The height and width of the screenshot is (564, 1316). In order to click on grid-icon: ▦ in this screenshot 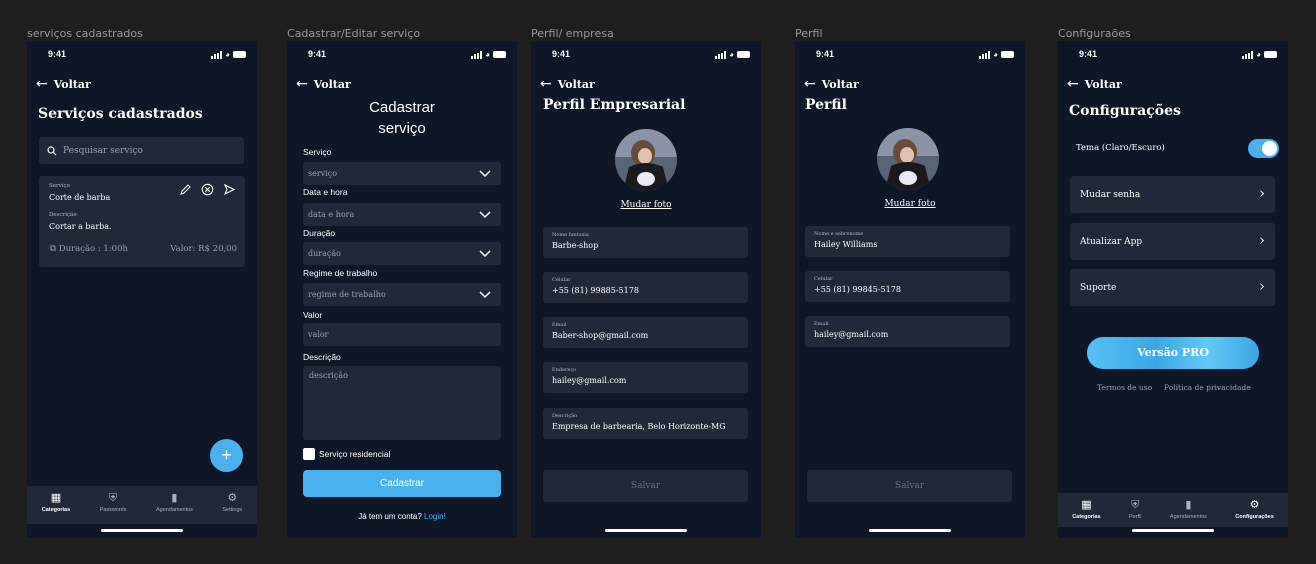, I will do `click(1086, 505)`.